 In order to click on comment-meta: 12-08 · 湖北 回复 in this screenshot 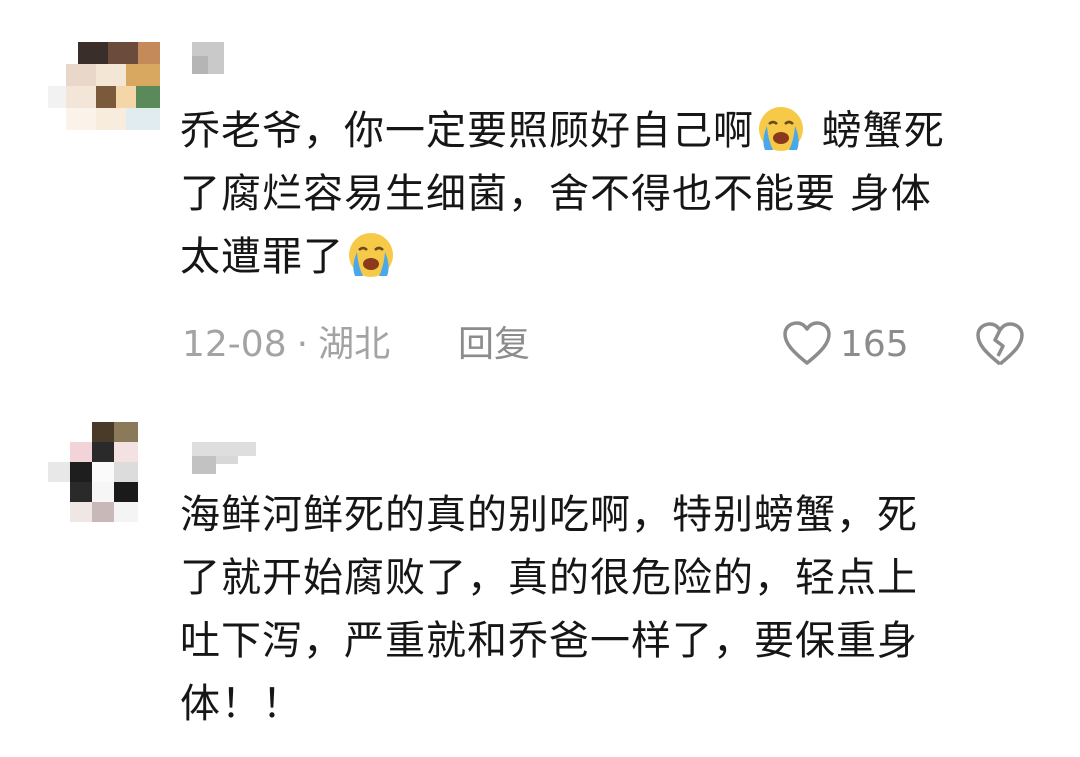, I will do `click(356, 345)`.